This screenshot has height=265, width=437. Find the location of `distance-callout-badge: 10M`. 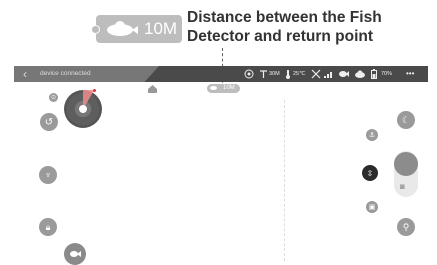

distance-callout-badge: 10M is located at coordinates (136, 29).